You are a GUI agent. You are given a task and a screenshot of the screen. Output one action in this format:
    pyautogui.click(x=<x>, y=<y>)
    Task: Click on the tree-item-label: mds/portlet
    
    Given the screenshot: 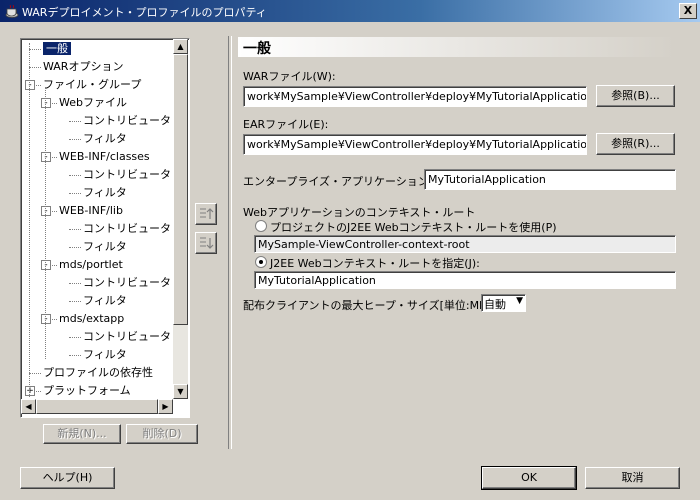 What is the action you would take?
    pyautogui.click(x=91, y=264)
    